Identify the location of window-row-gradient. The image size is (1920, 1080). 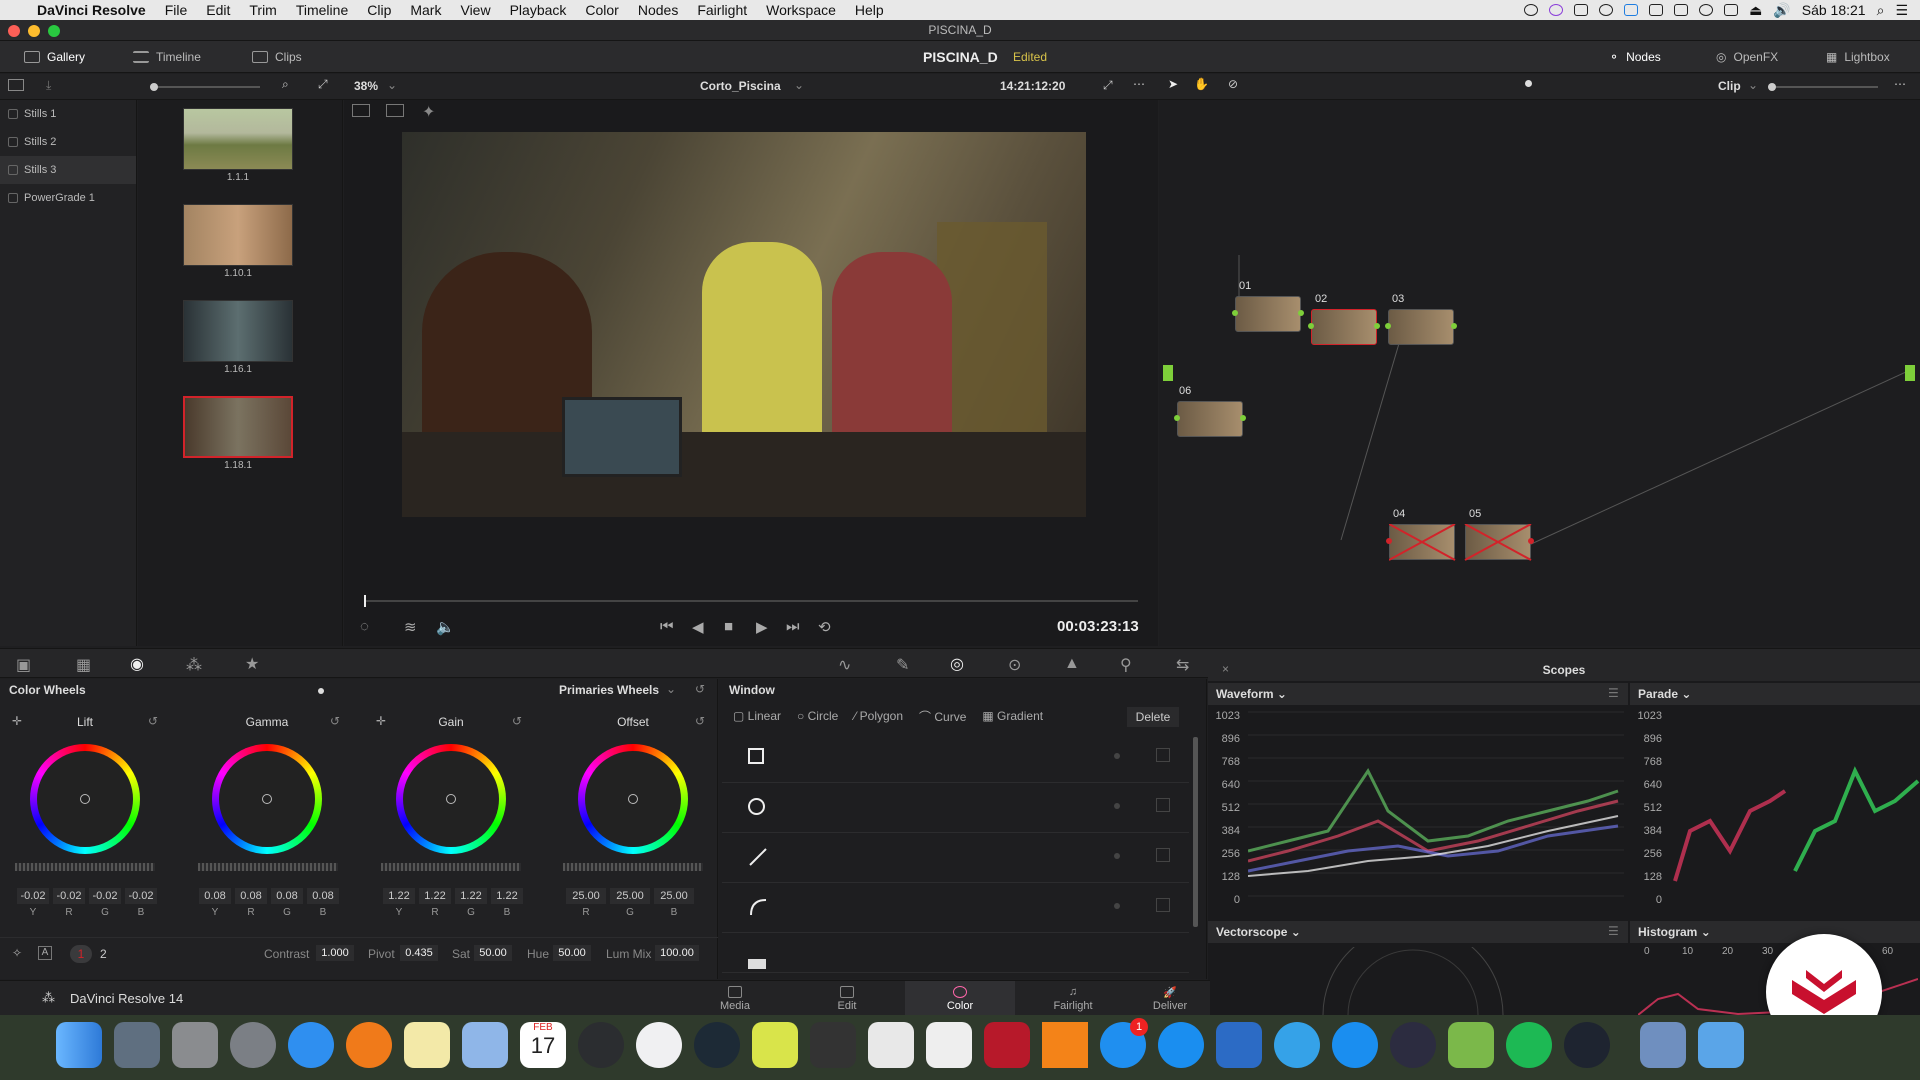
(955, 953).